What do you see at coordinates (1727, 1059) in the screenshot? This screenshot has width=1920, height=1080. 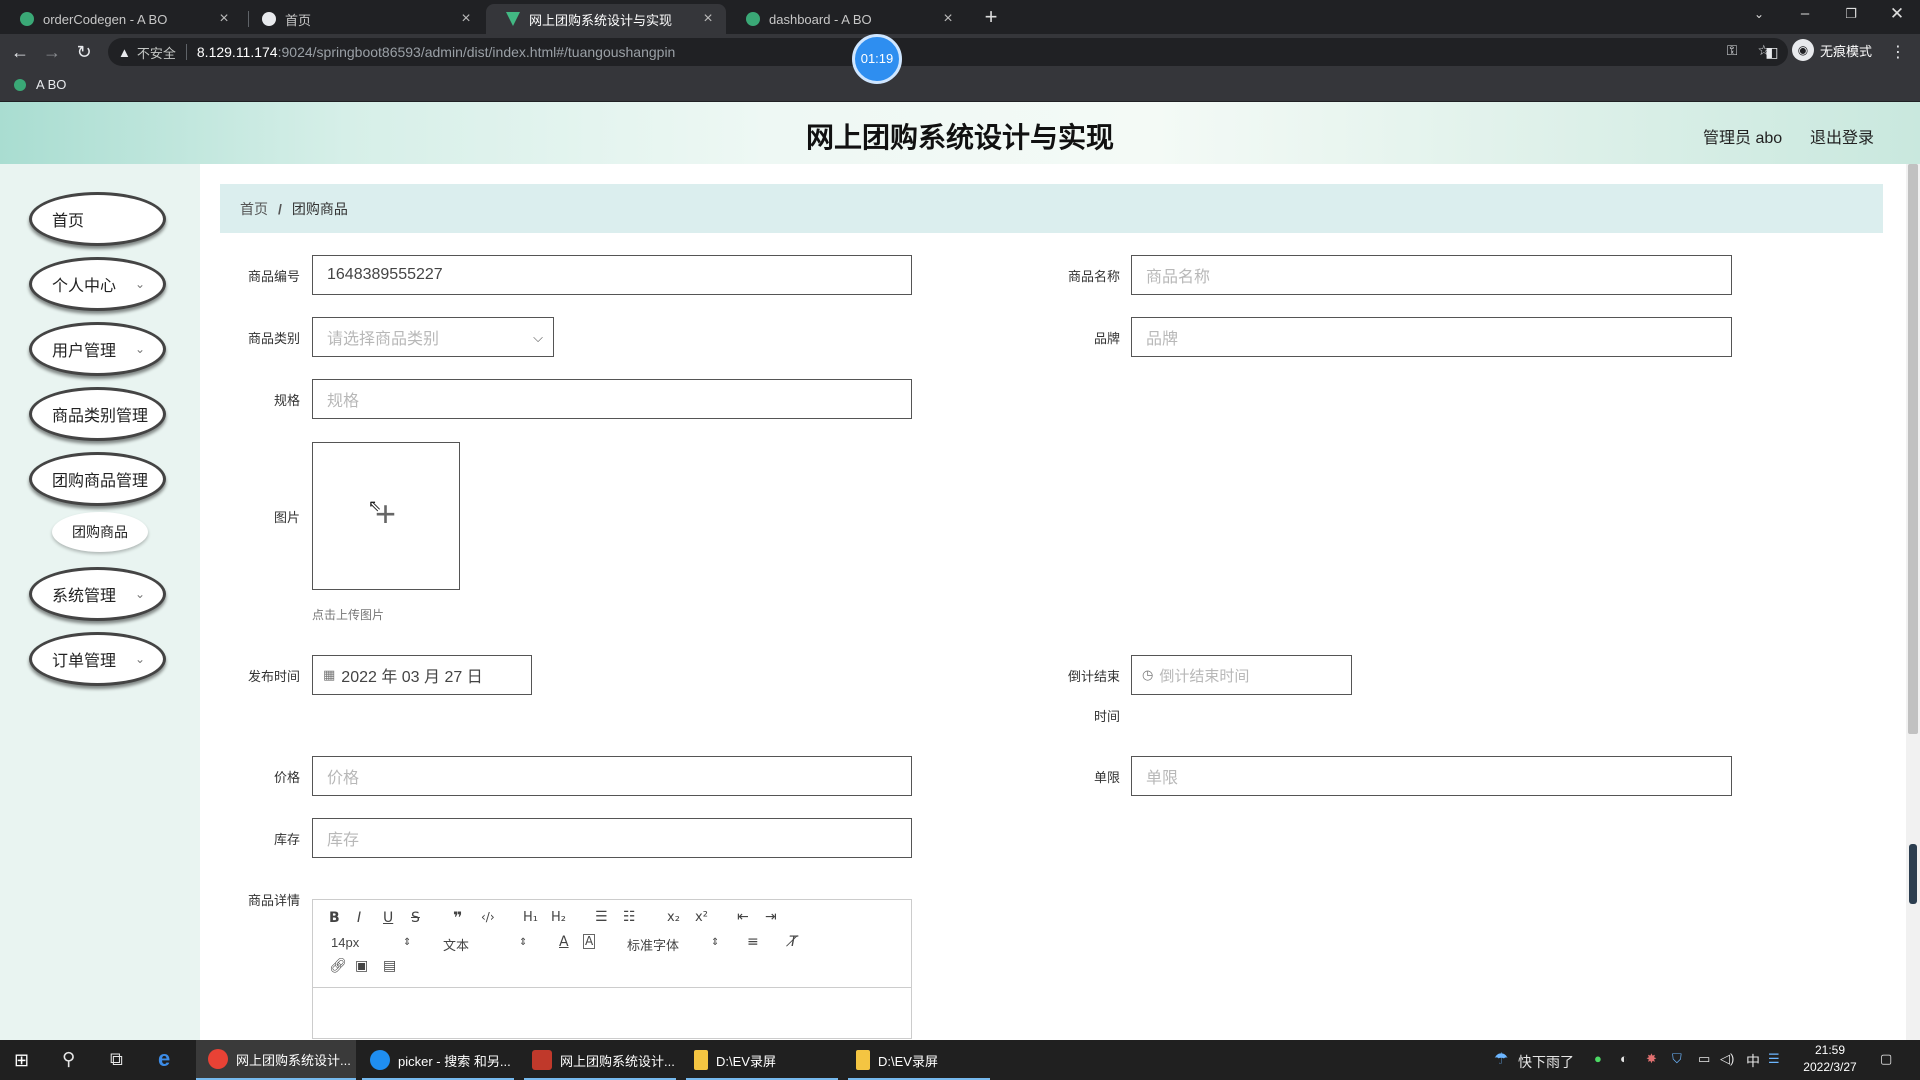 I see `volume-icon: ◁)` at bounding box center [1727, 1059].